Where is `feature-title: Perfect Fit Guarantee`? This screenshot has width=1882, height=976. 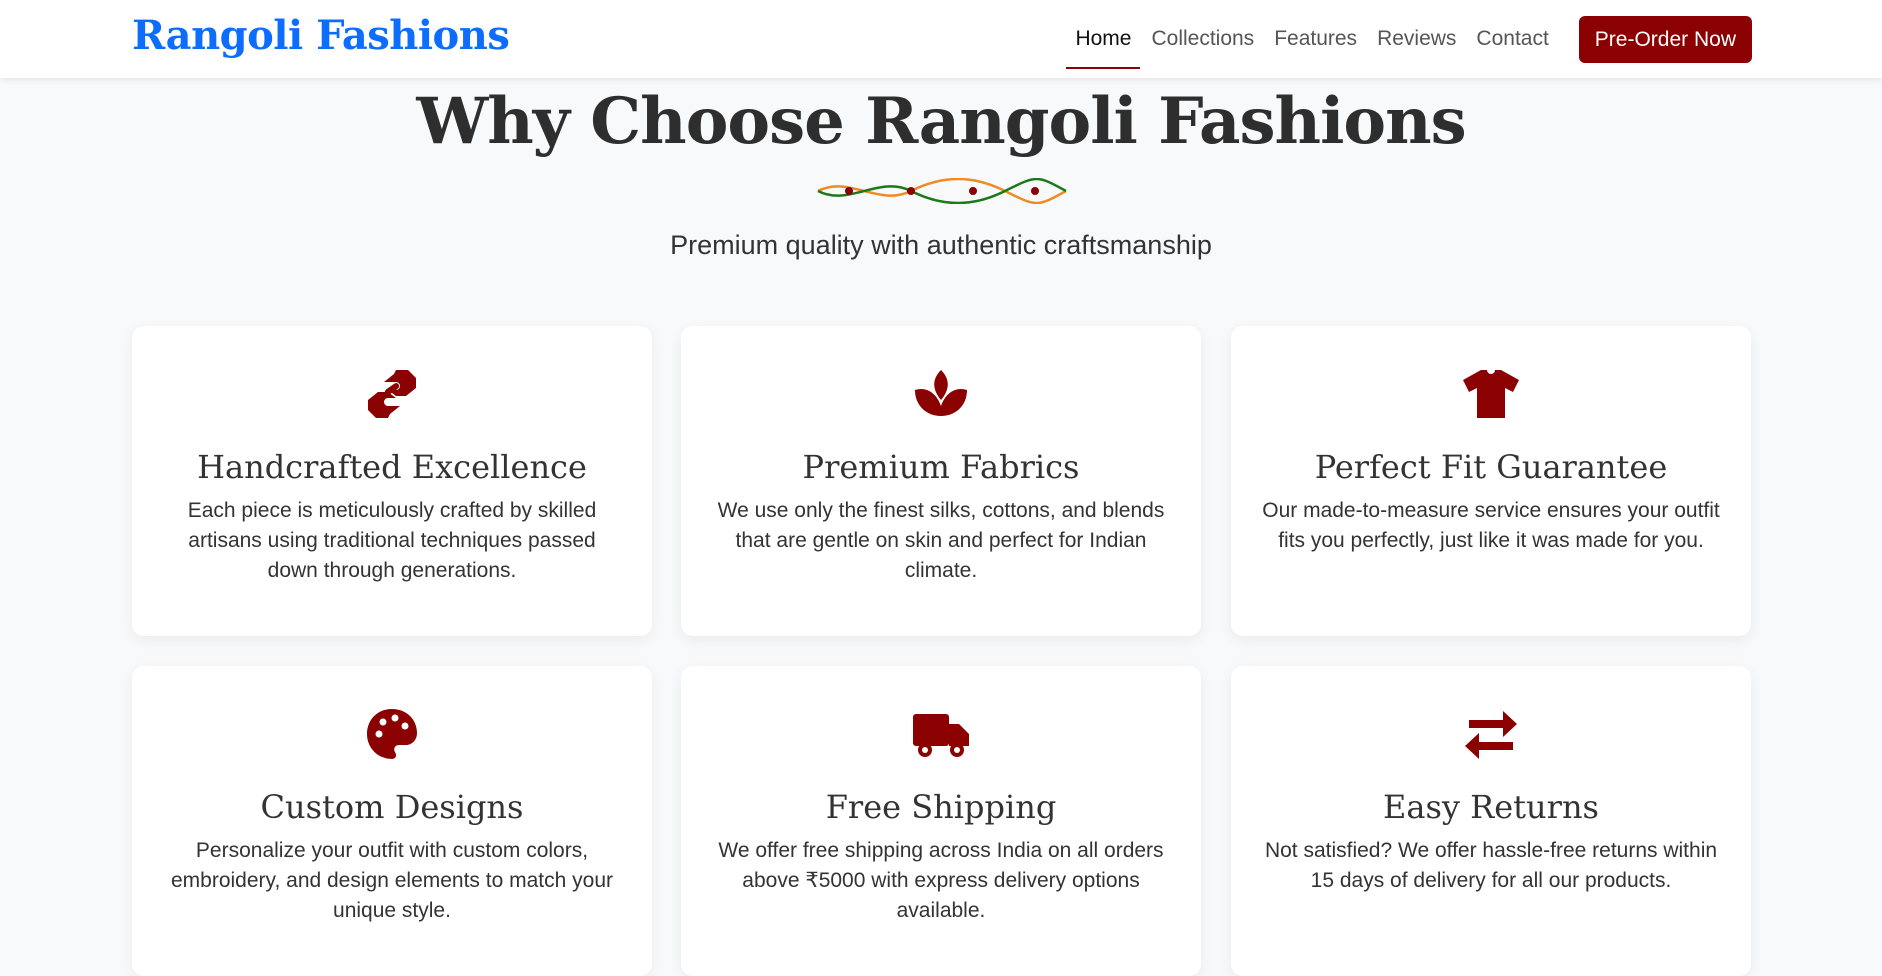 feature-title: Perfect Fit Guarantee is located at coordinates (1491, 467).